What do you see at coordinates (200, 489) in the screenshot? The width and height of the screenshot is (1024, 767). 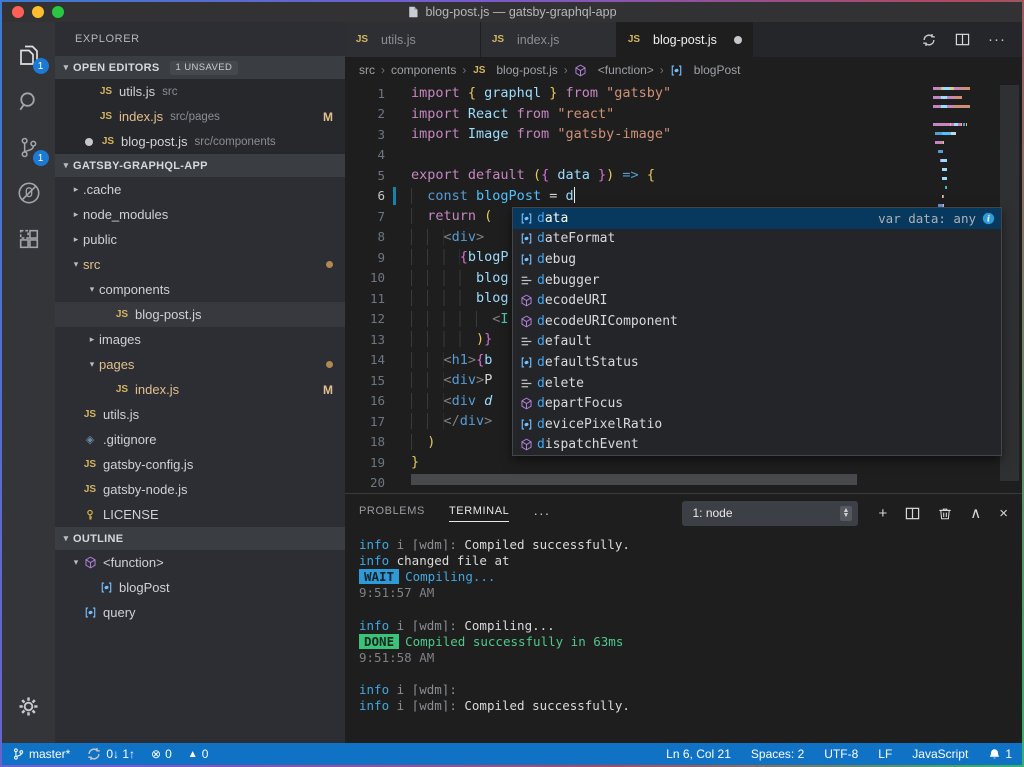 I see `tree-item-gatsby-node.js: JS gatsby-node.js` at bounding box center [200, 489].